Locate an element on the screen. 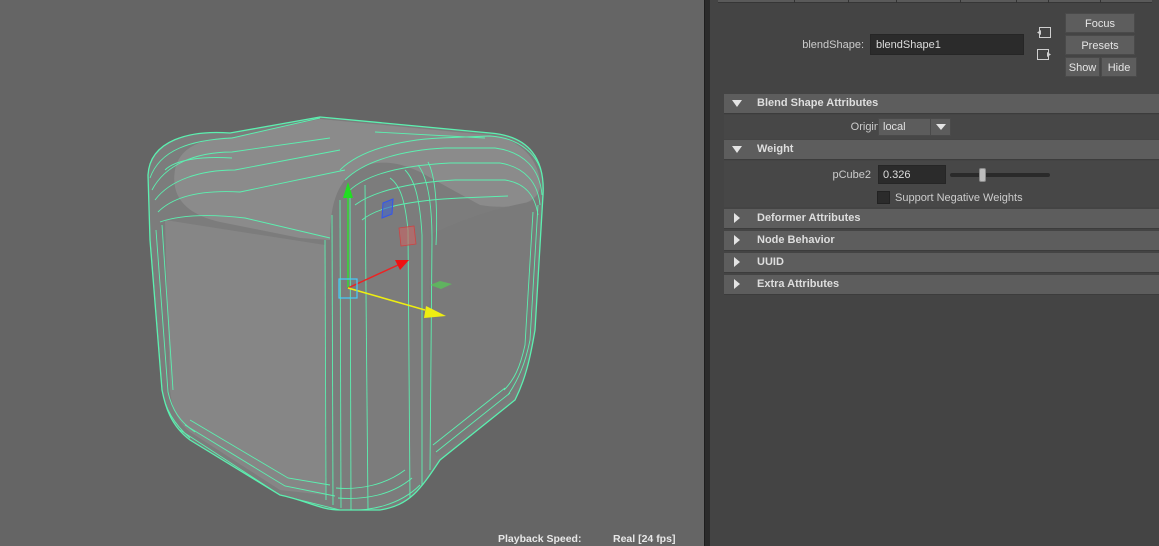 Image resolution: width=1159 pixels, height=546 pixels. section-title: Node Behavior is located at coordinates (796, 240).